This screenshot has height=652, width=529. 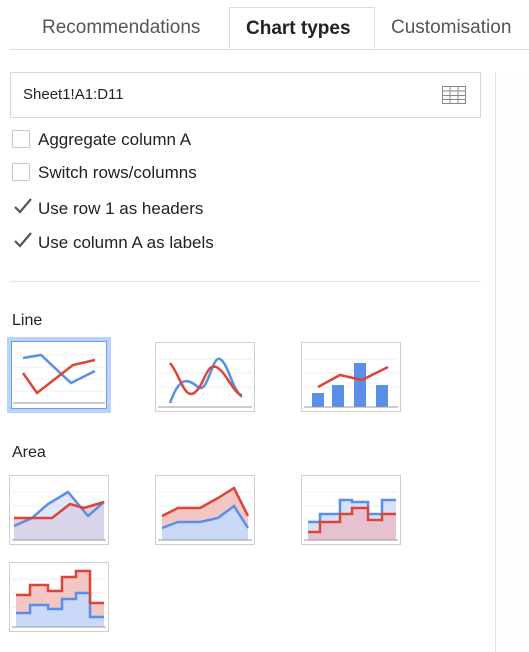 What do you see at coordinates (121, 28) in the screenshot?
I see `tab-recommendations: Recommendations` at bounding box center [121, 28].